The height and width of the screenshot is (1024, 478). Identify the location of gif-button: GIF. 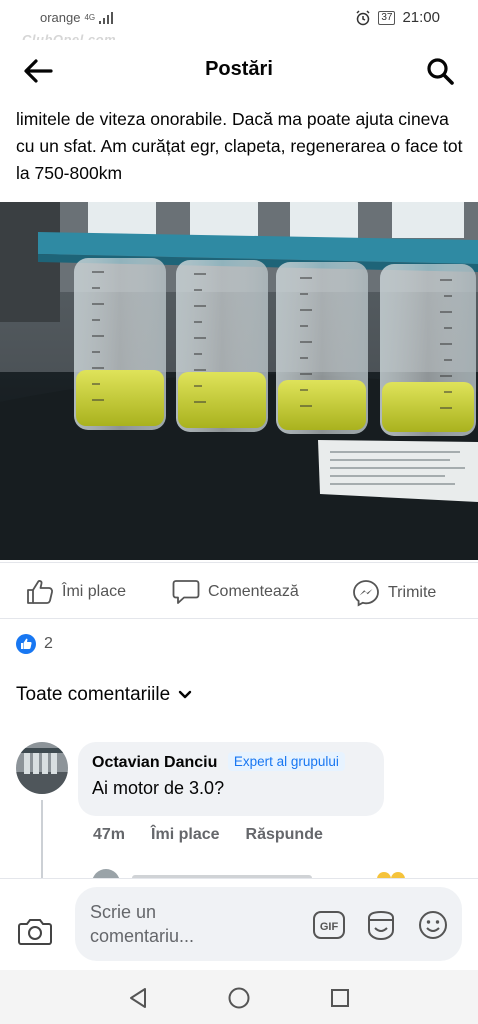
(329, 925).